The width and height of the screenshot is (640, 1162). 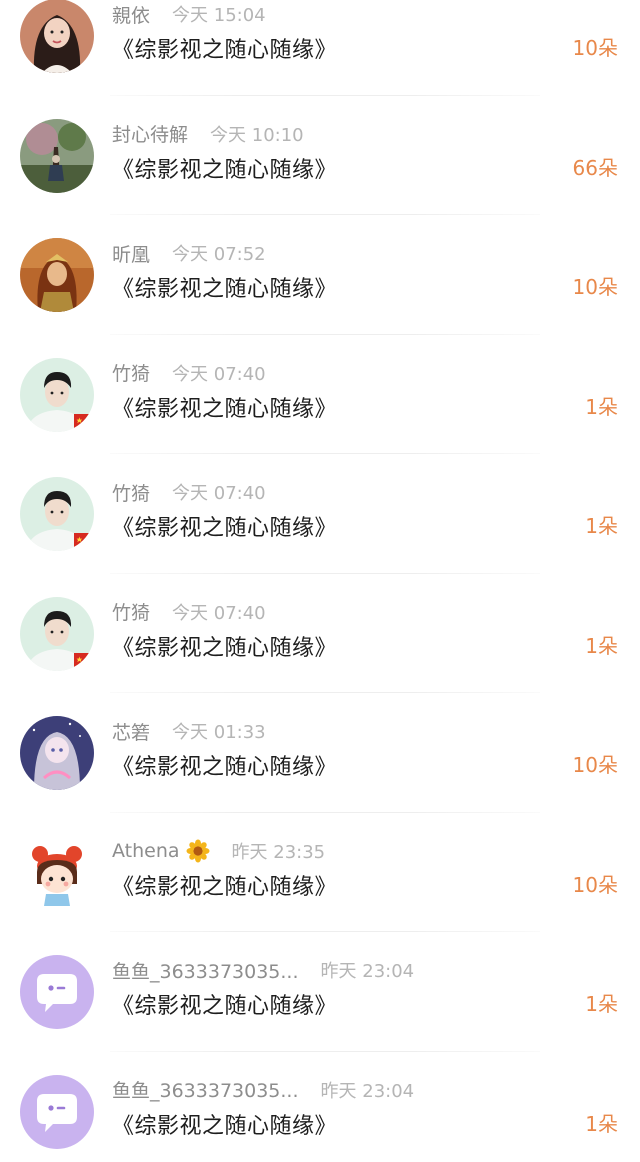 I want to click on gift-record-row: 親依 今天 15:04 《综影视之随心随缘》 10朵, so click(x=320, y=48).